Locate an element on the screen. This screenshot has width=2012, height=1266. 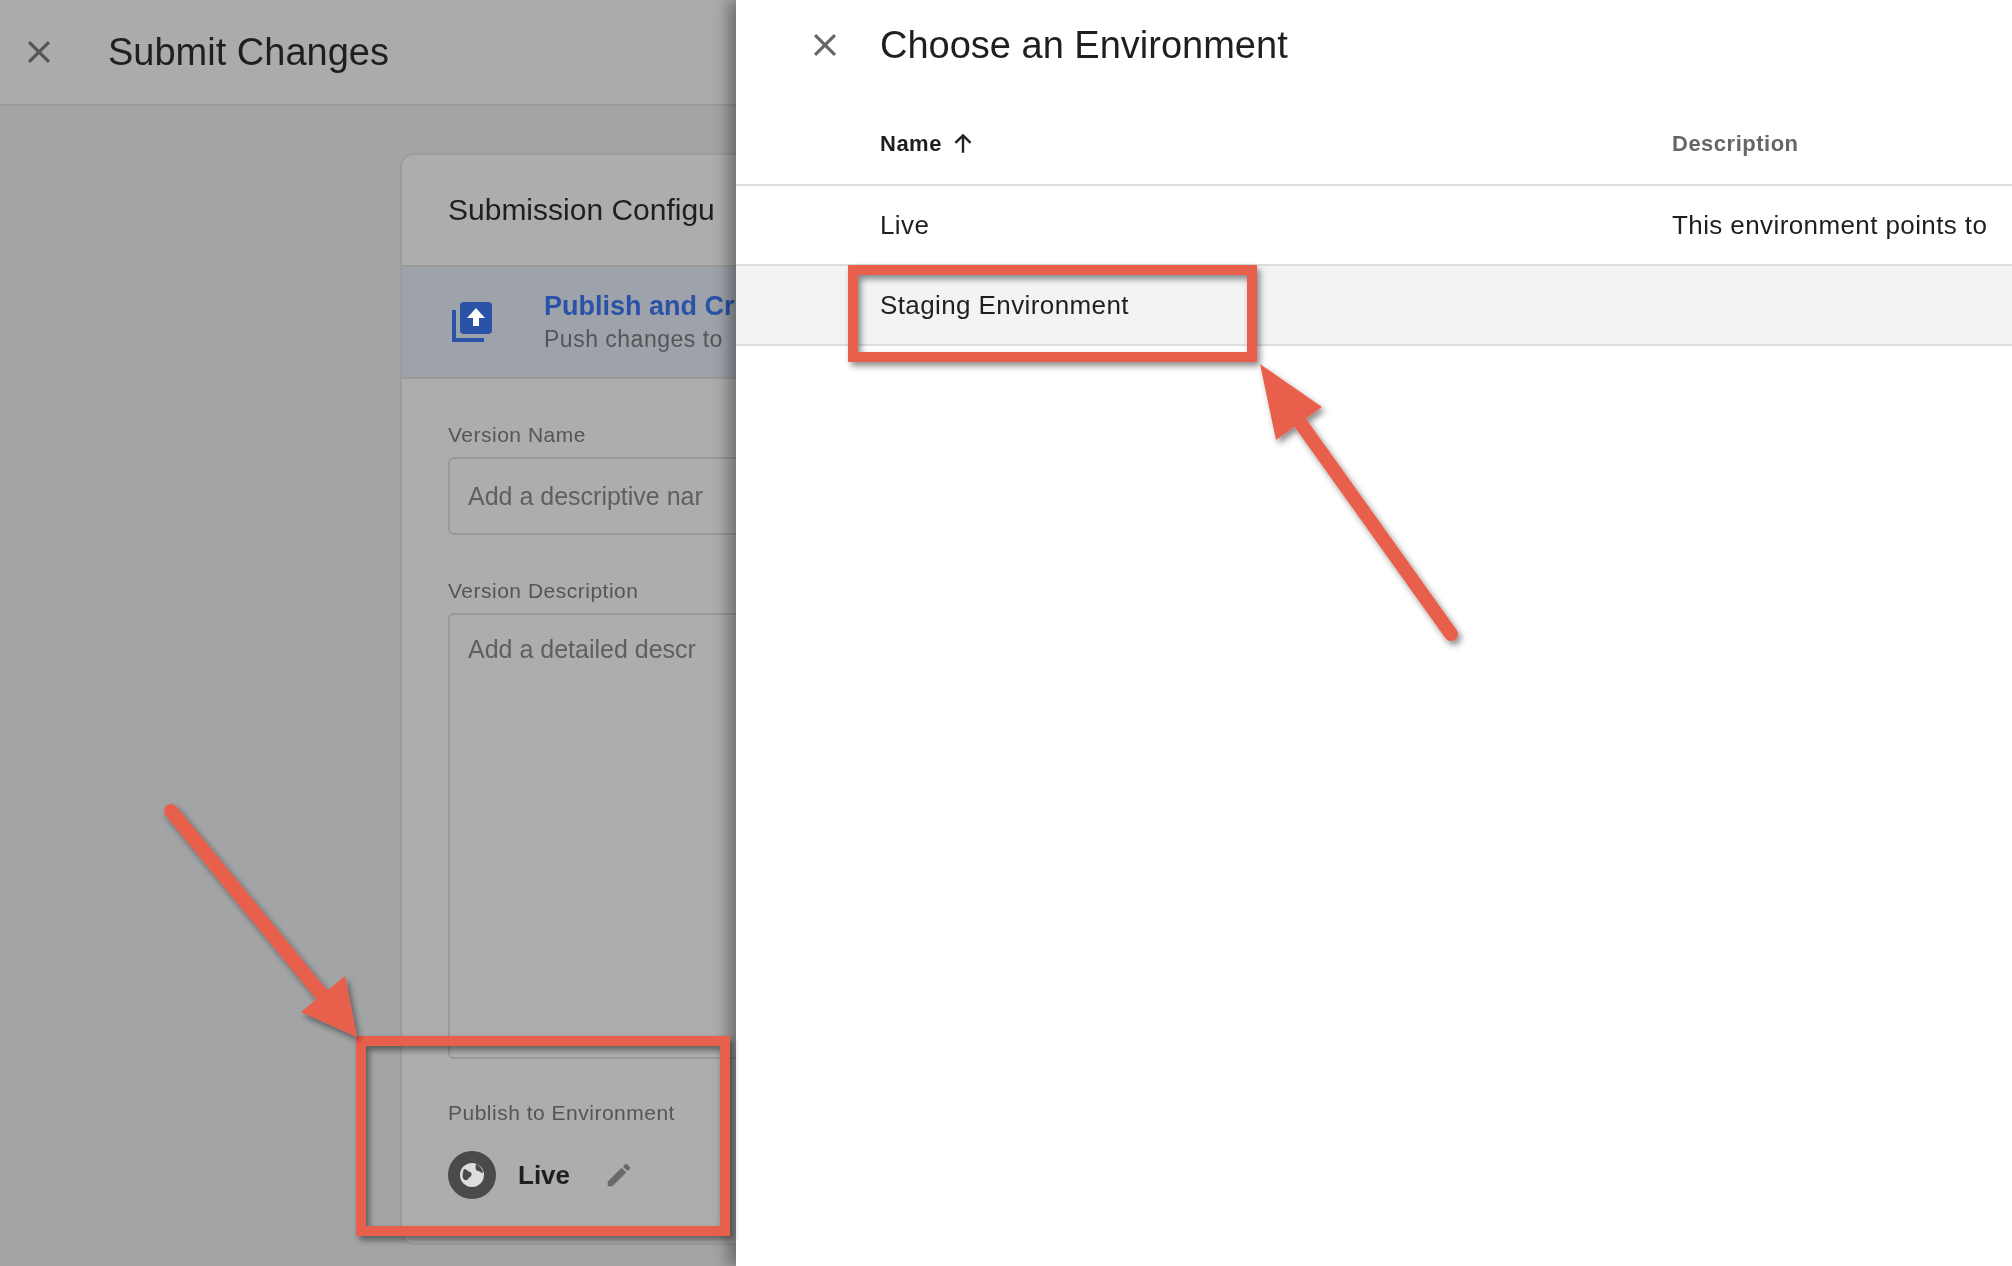
version-name-field: Add a descriptive nar is located at coordinates (592, 496).